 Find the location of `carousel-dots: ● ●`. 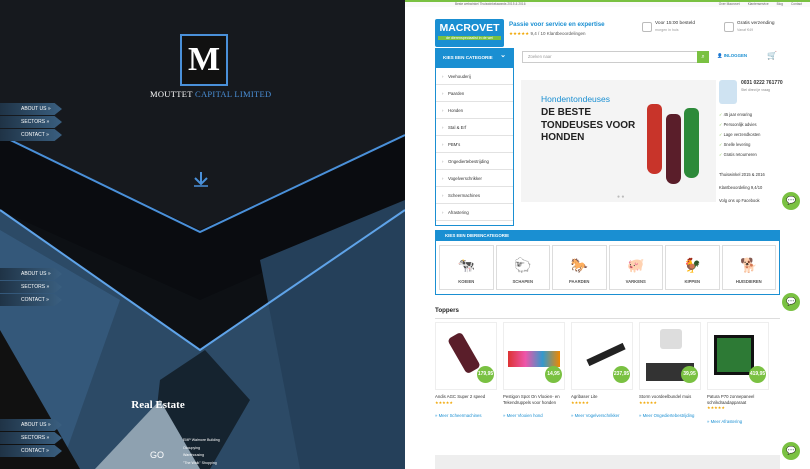

carousel-dots: ● ● is located at coordinates (620, 197).